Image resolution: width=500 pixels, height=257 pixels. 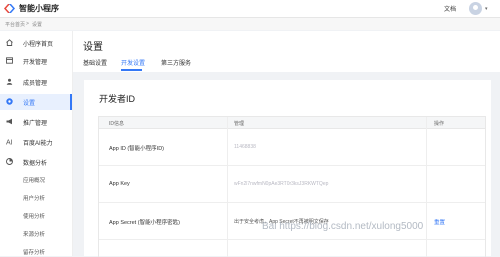 What do you see at coordinates (133, 62) in the screenshot?
I see `tab-dev-settings: 开发设置` at bounding box center [133, 62].